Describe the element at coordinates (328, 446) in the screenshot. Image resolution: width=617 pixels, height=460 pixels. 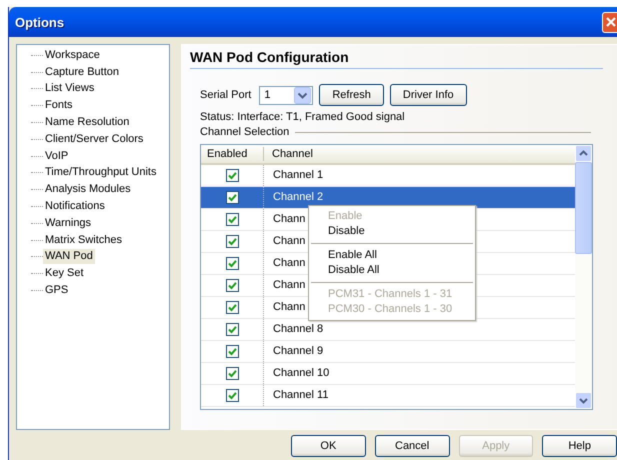
I see `dialog-button: OK` at that location.